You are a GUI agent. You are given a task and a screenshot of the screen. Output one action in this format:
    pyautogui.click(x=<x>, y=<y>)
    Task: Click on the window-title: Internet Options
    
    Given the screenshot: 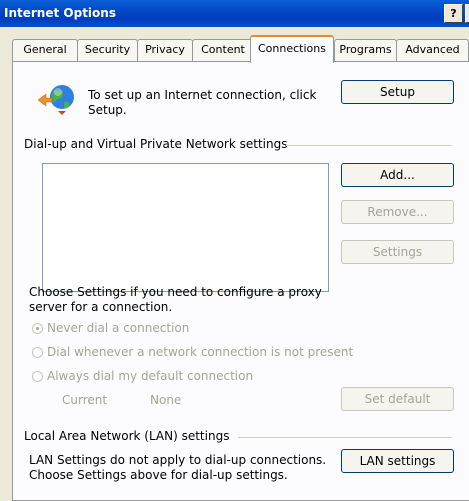 What is the action you would take?
    pyautogui.click(x=60, y=13)
    